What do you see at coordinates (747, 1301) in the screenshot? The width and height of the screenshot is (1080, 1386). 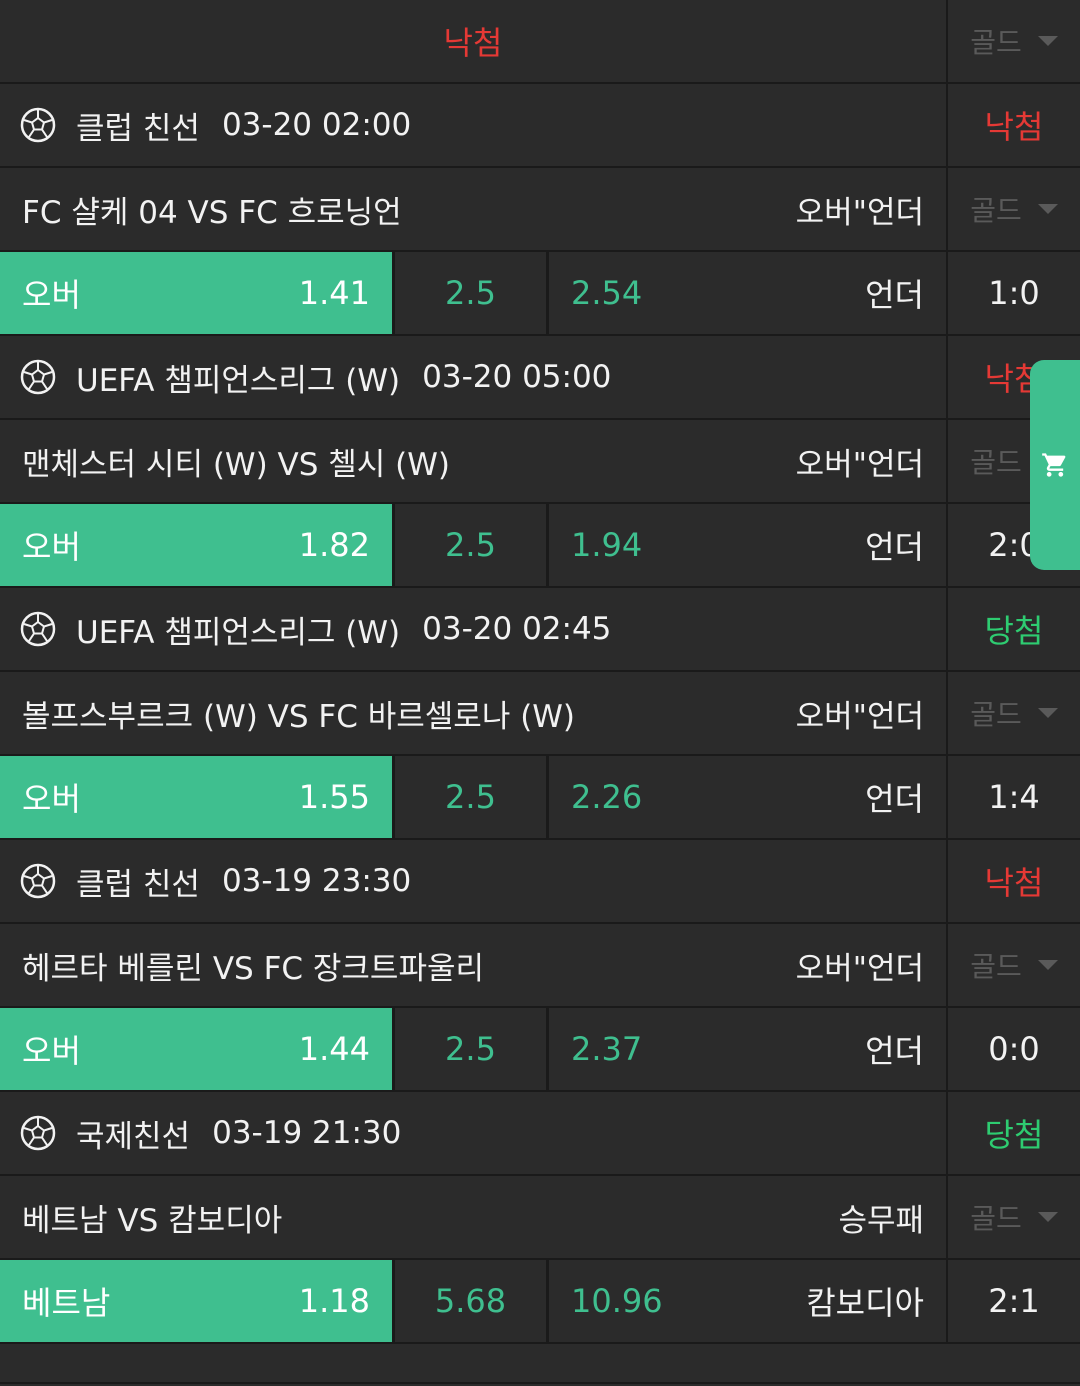 I see `other-pick: 10.96 캄보디아` at bounding box center [747, 1301].